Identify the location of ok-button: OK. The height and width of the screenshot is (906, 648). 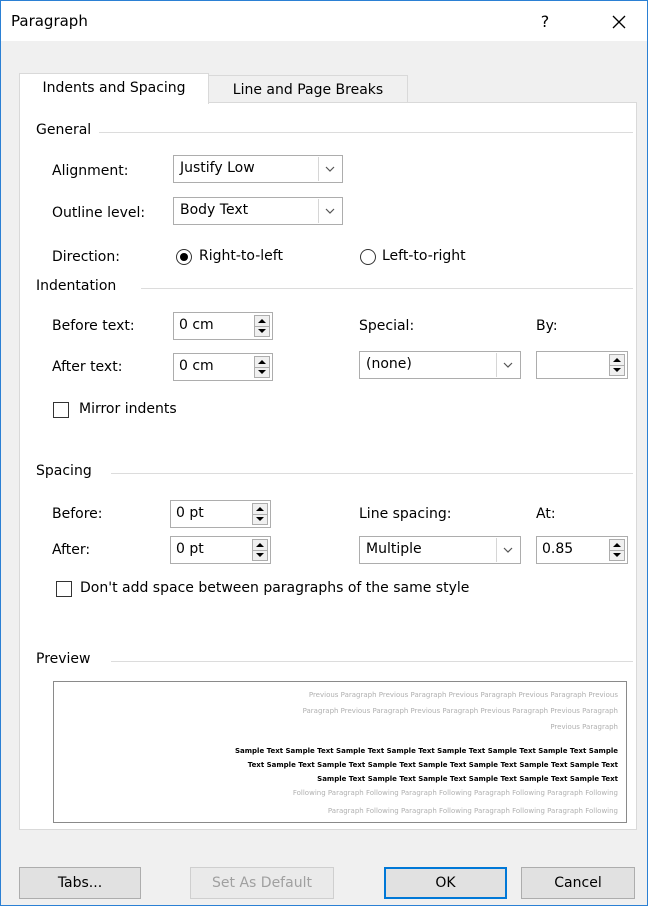
(445, 883).